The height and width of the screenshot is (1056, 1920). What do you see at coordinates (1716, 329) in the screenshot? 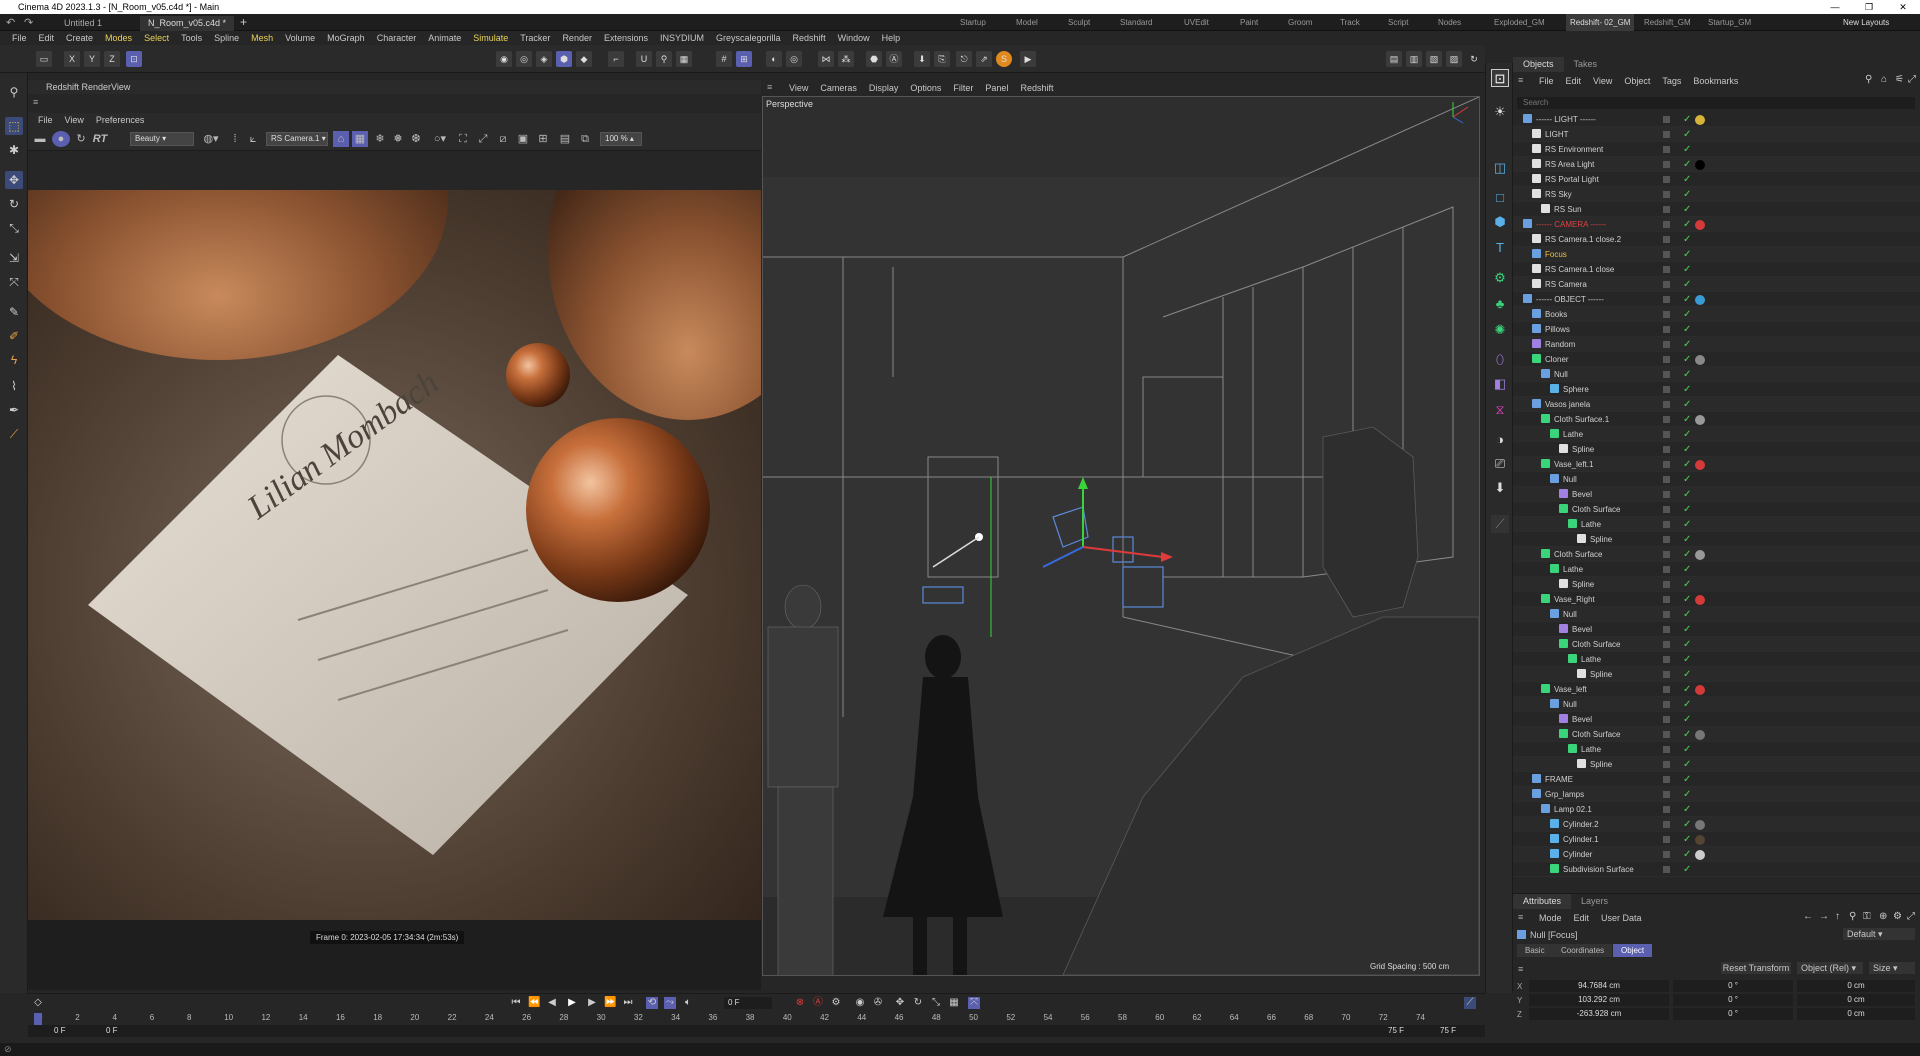
I see `object-row: Pillows ✓` at bounding box center [1716, 329].